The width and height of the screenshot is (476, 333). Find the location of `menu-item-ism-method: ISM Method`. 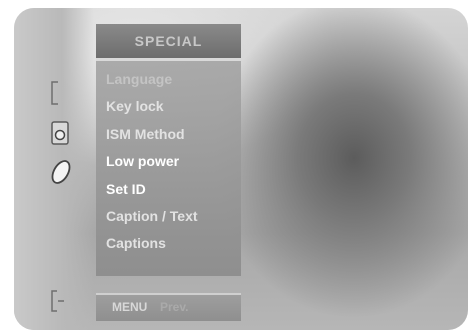

menu-item-ism-method: ISM Method is located at coordinates (168, 134).